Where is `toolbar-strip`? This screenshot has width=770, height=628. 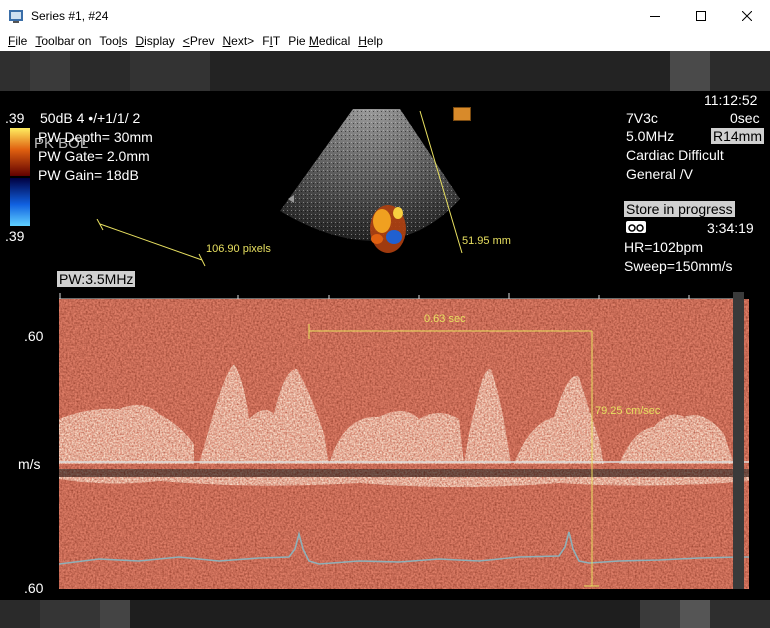
toolbar-strip is located at coordinates (385, 71).